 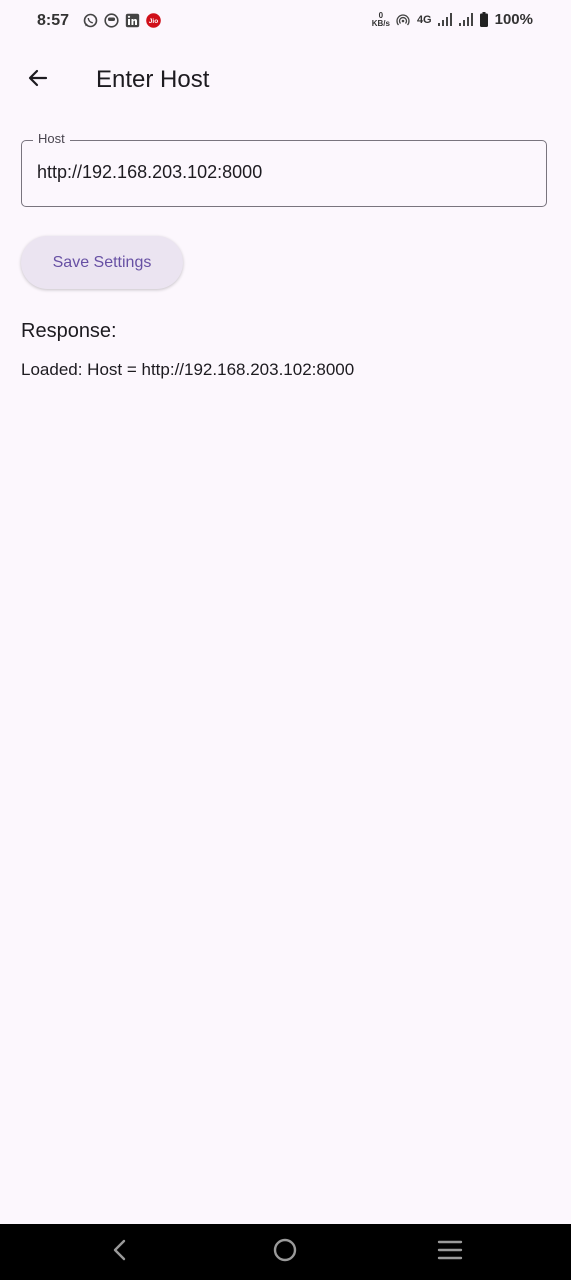 I want to click on nav-back-icon, so click(x=120, y=1252).